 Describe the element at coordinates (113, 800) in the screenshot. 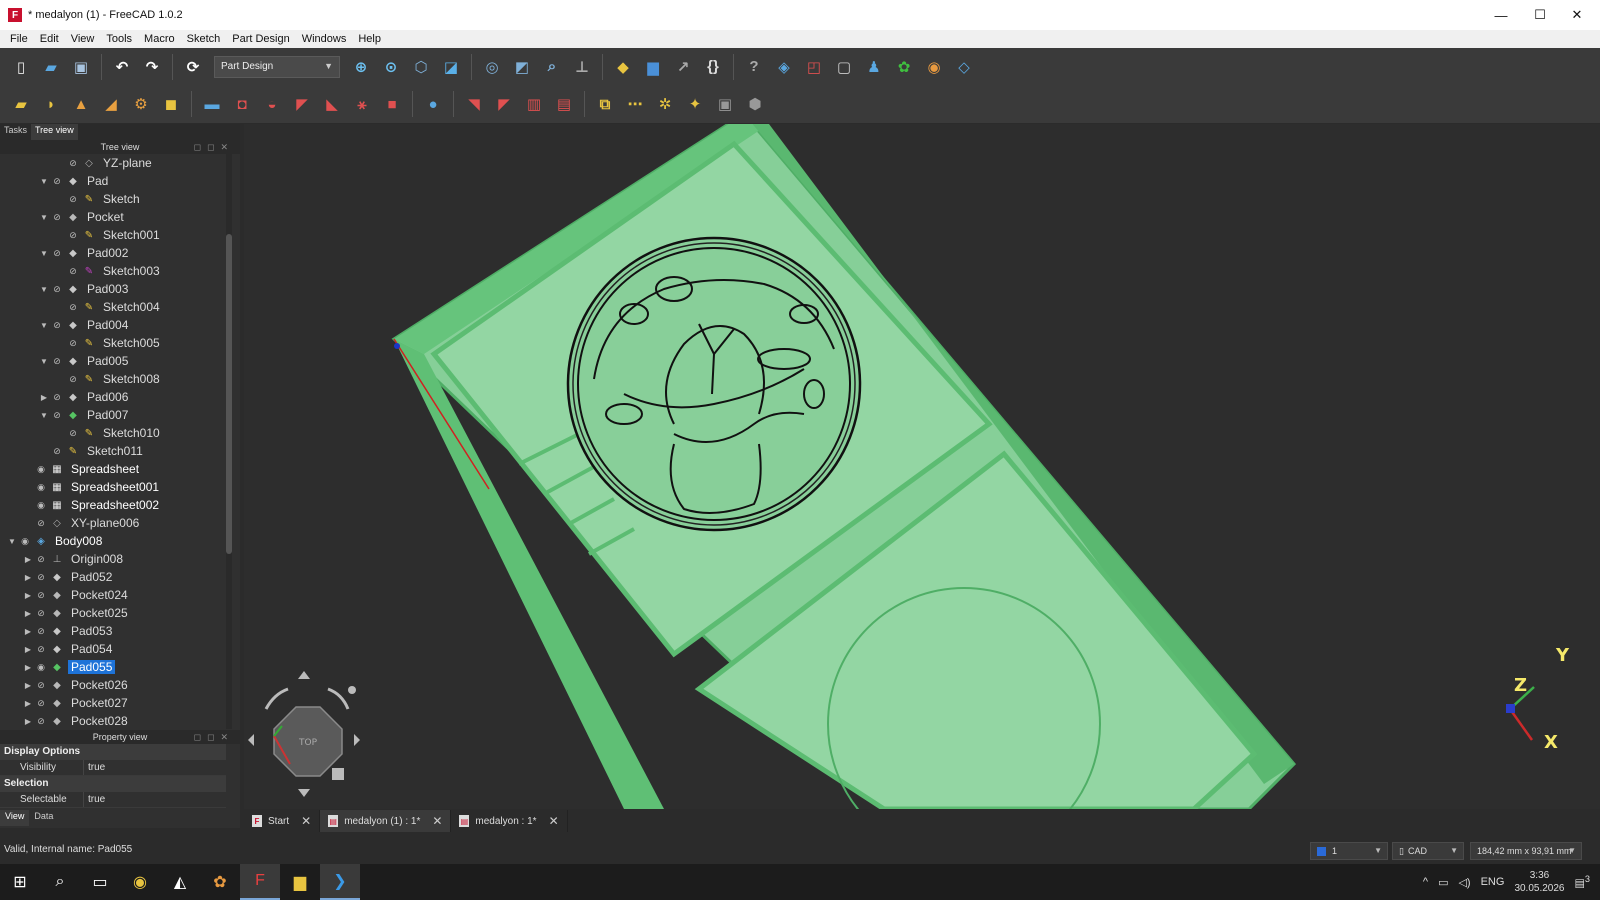

I see `property-row-selectable: Selectable true` at that location.